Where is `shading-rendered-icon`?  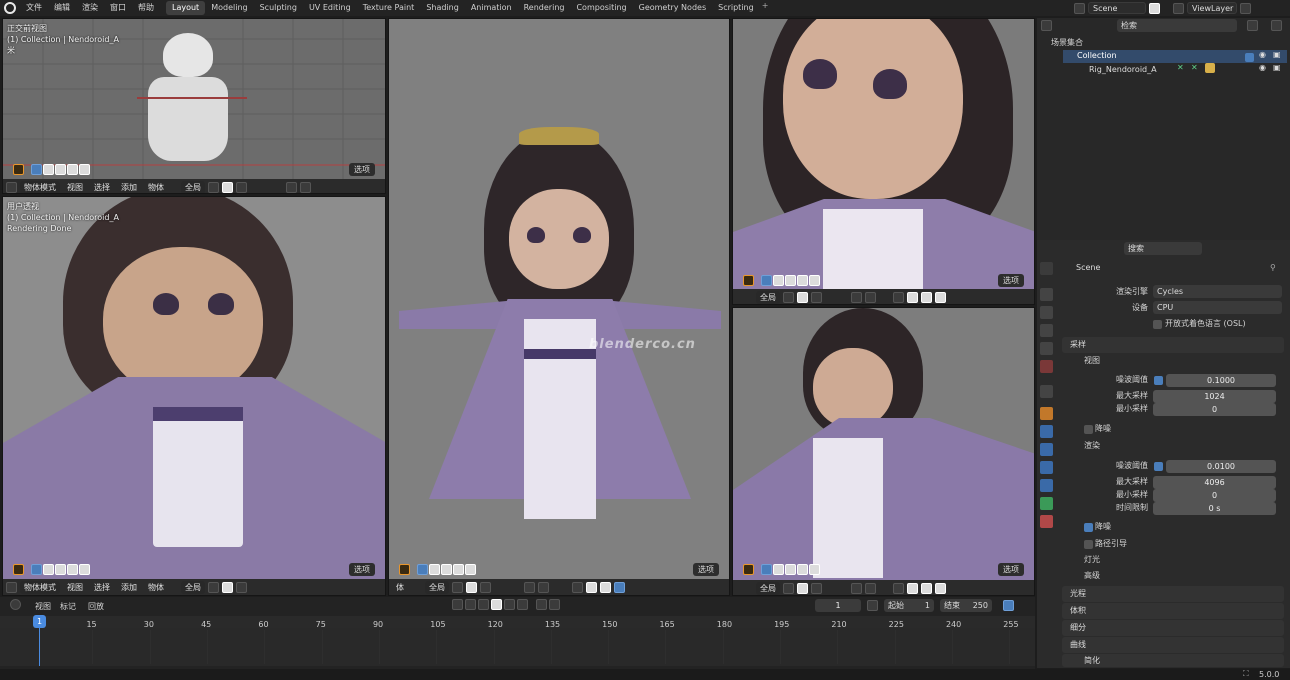
shading-rendered-icon is located at coordinates (940, 297).